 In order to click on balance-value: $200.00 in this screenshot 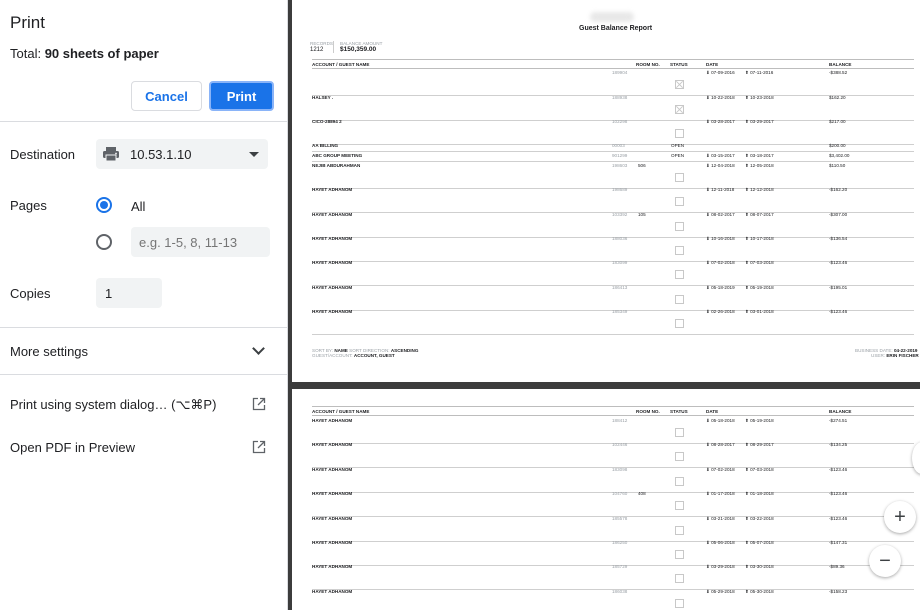, I will do `click(837, 145)`.